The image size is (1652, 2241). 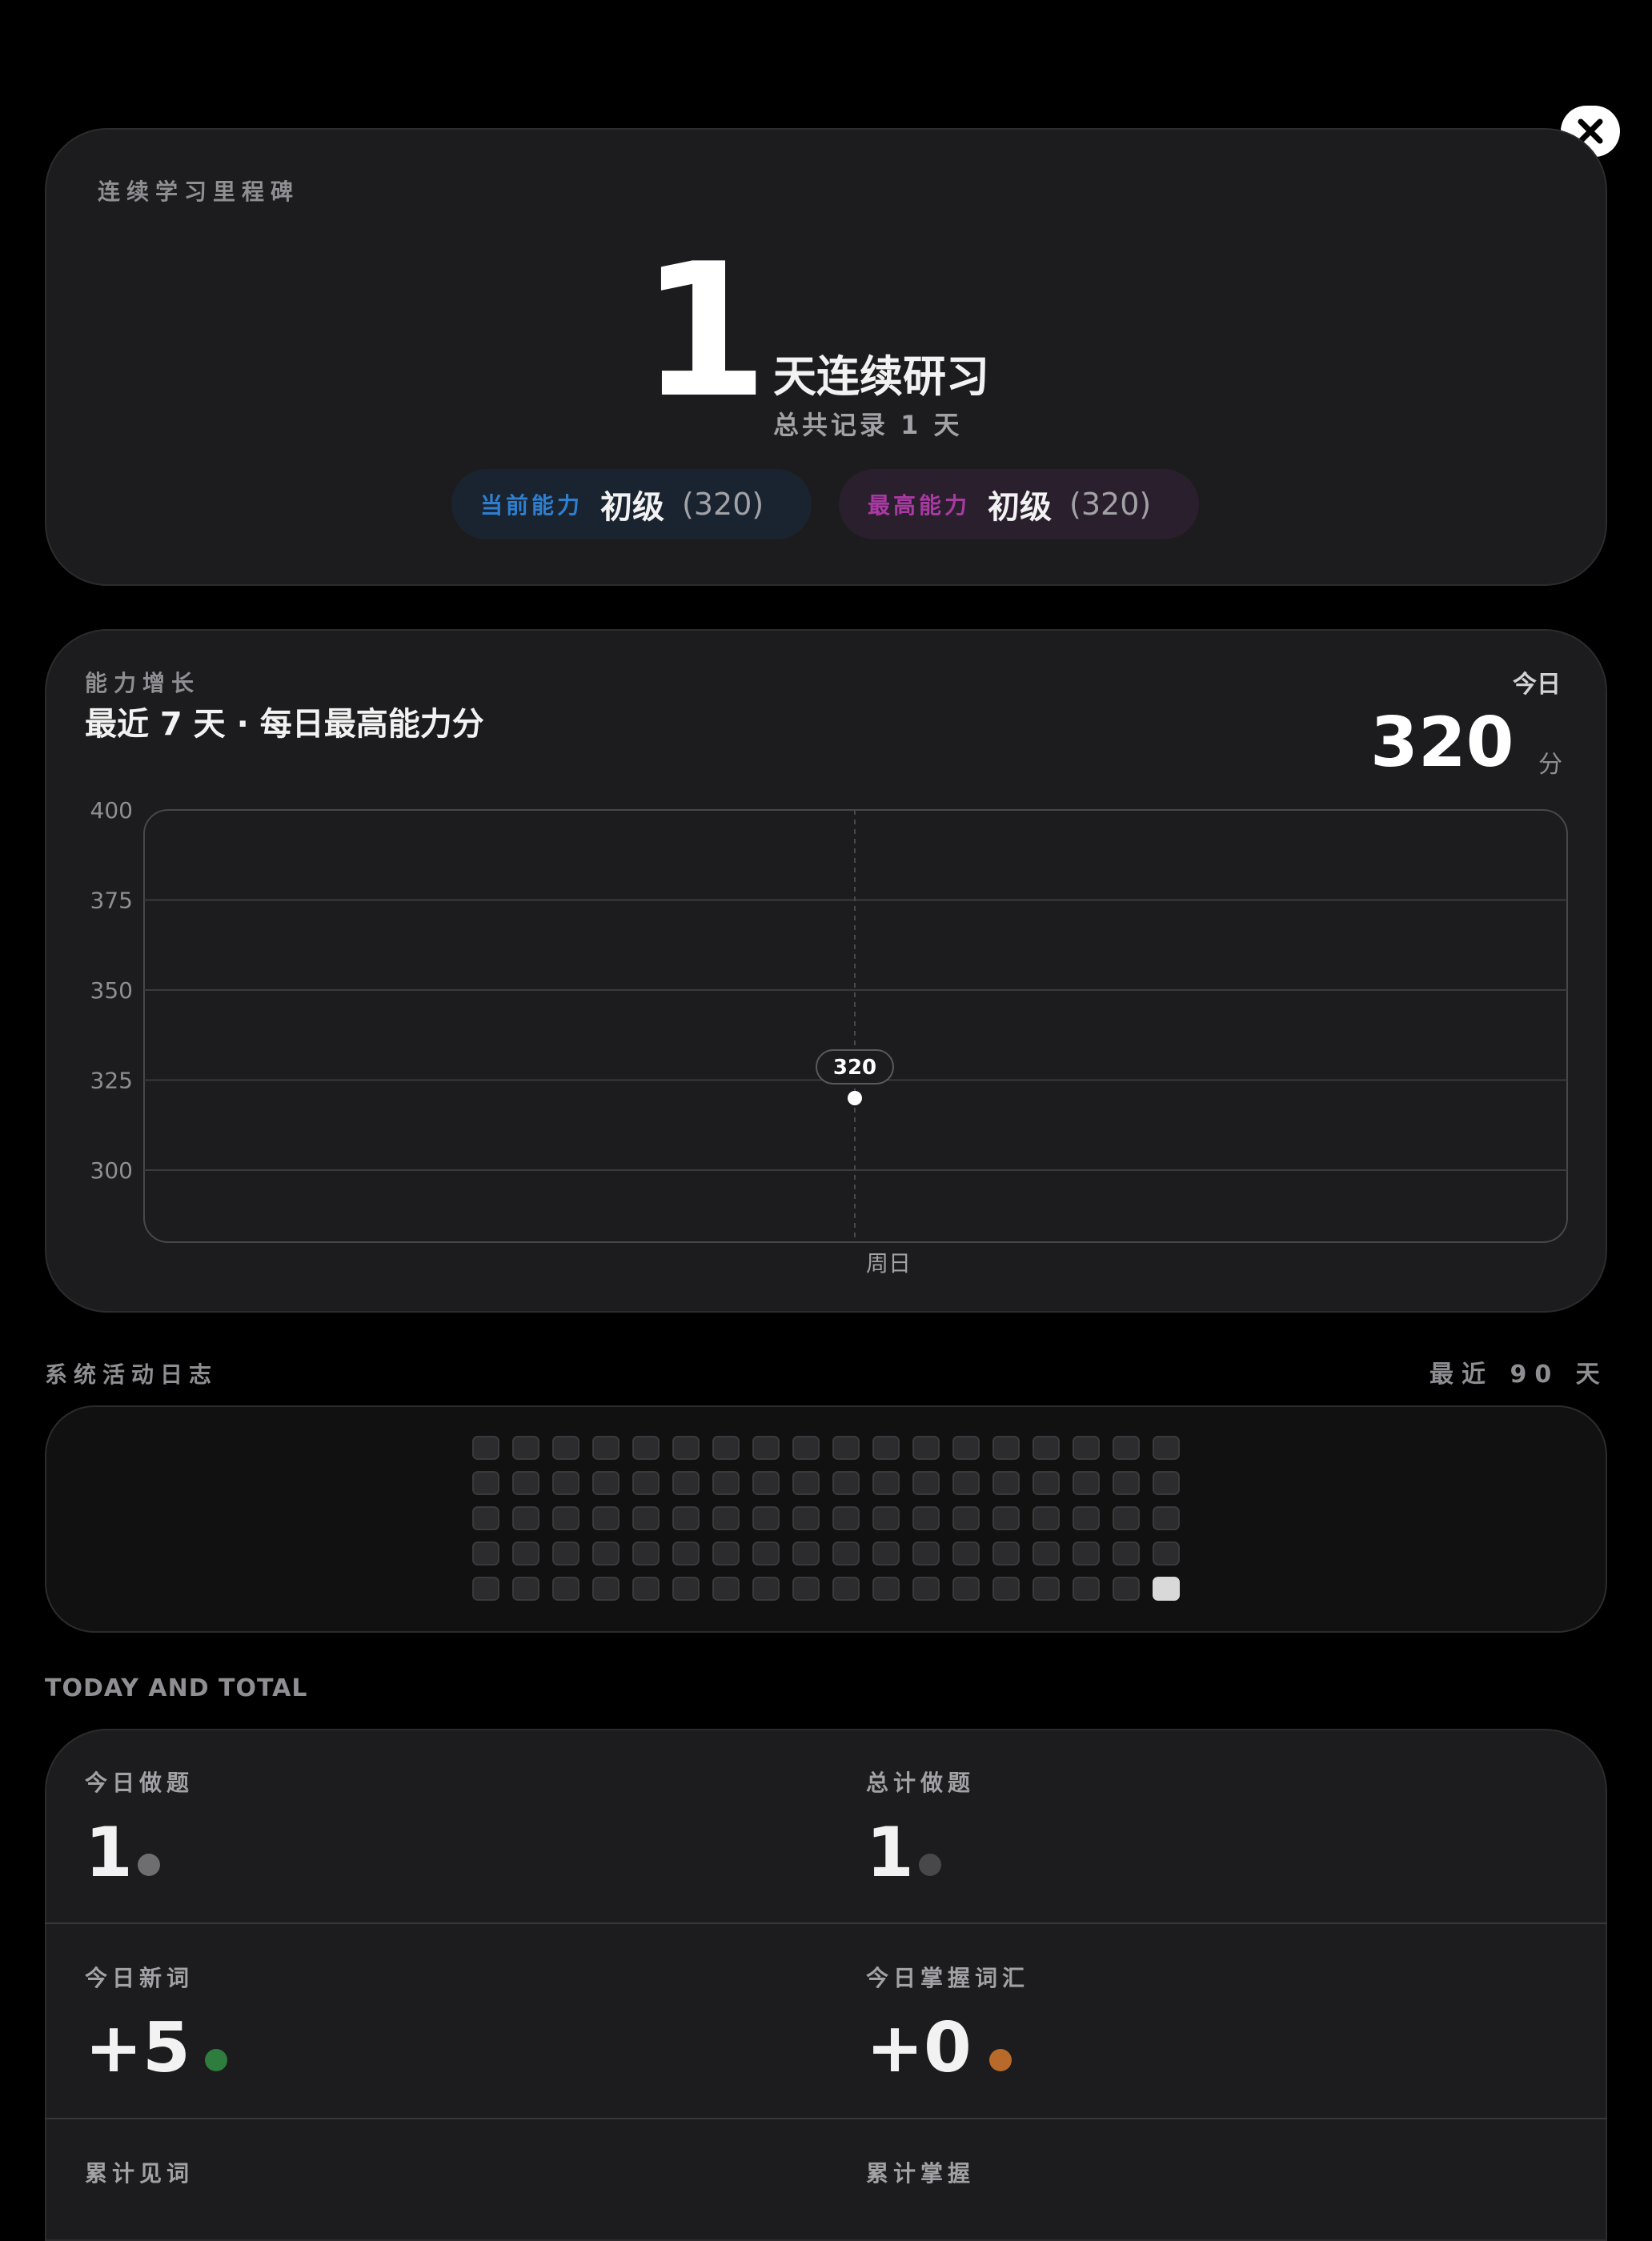 What do you see at coordinates (948, 1978) in the screenshot?
I see `stat-label-today-mastered: 今日掌握词汇` at bounding box center [948, 1978].